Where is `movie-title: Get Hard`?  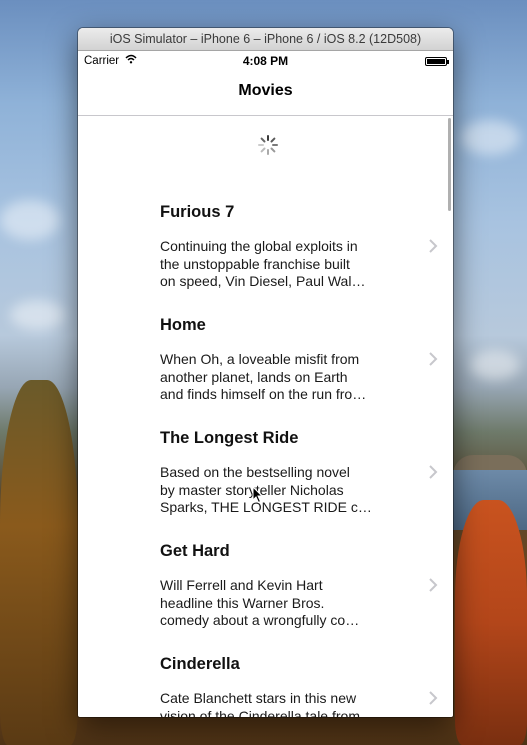 movie-title: Get Hard is located at coordinates (195, 551).